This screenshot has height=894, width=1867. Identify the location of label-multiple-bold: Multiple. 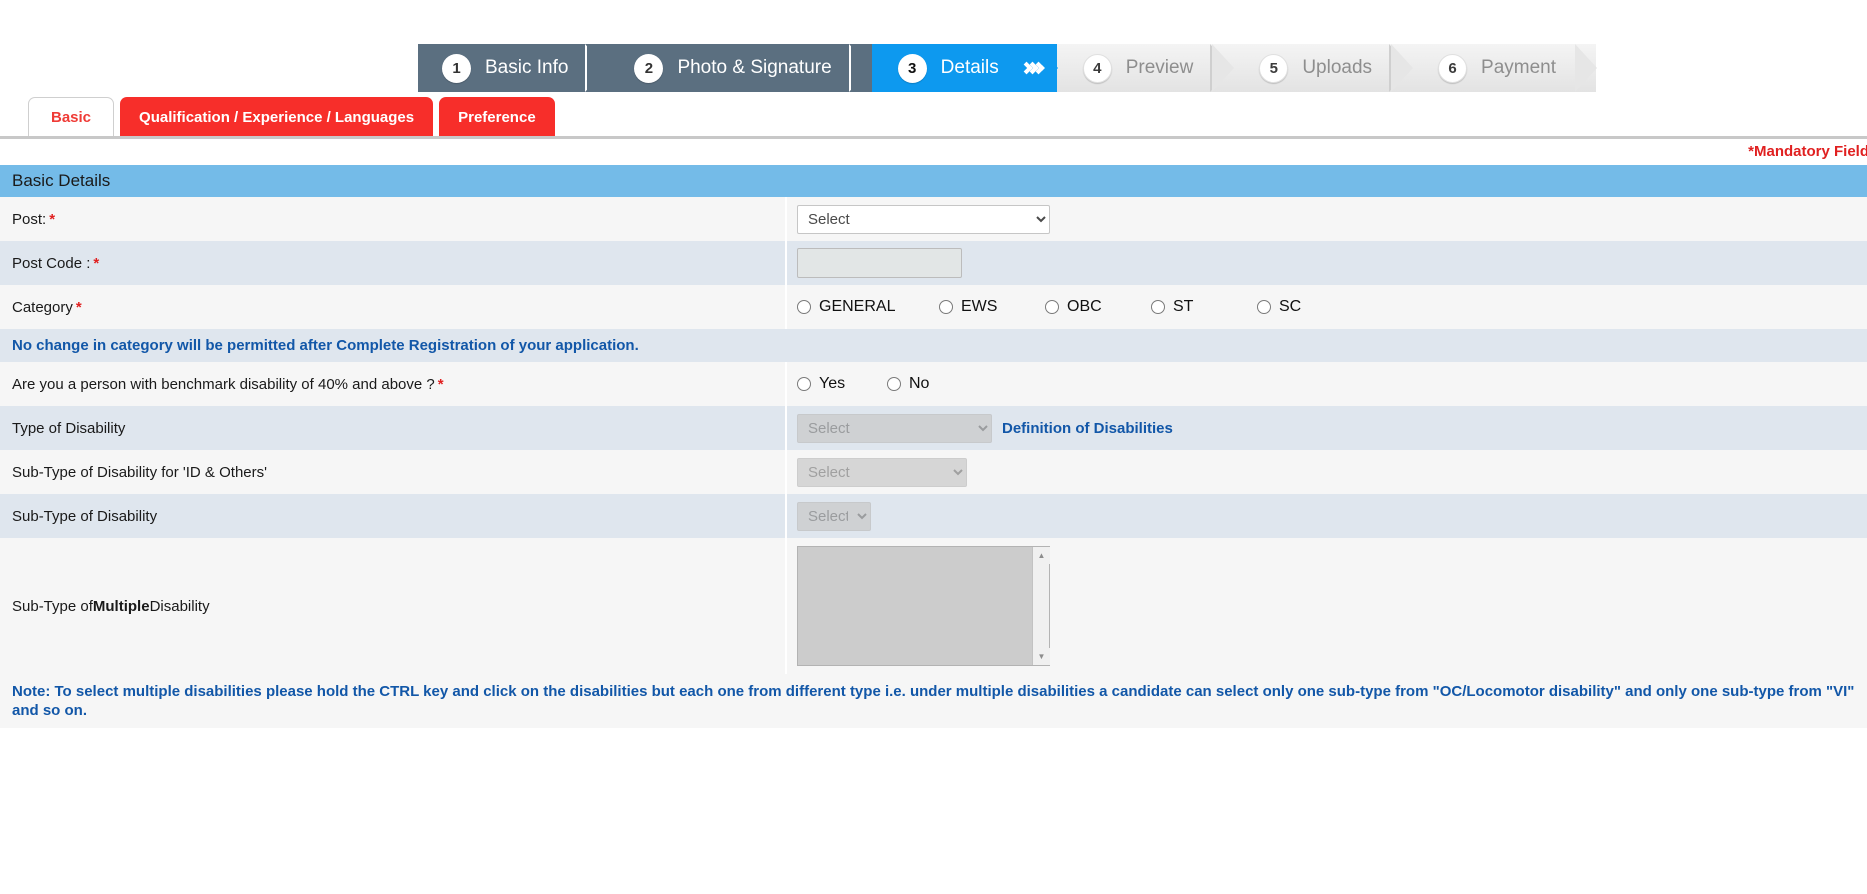
(121, 606).